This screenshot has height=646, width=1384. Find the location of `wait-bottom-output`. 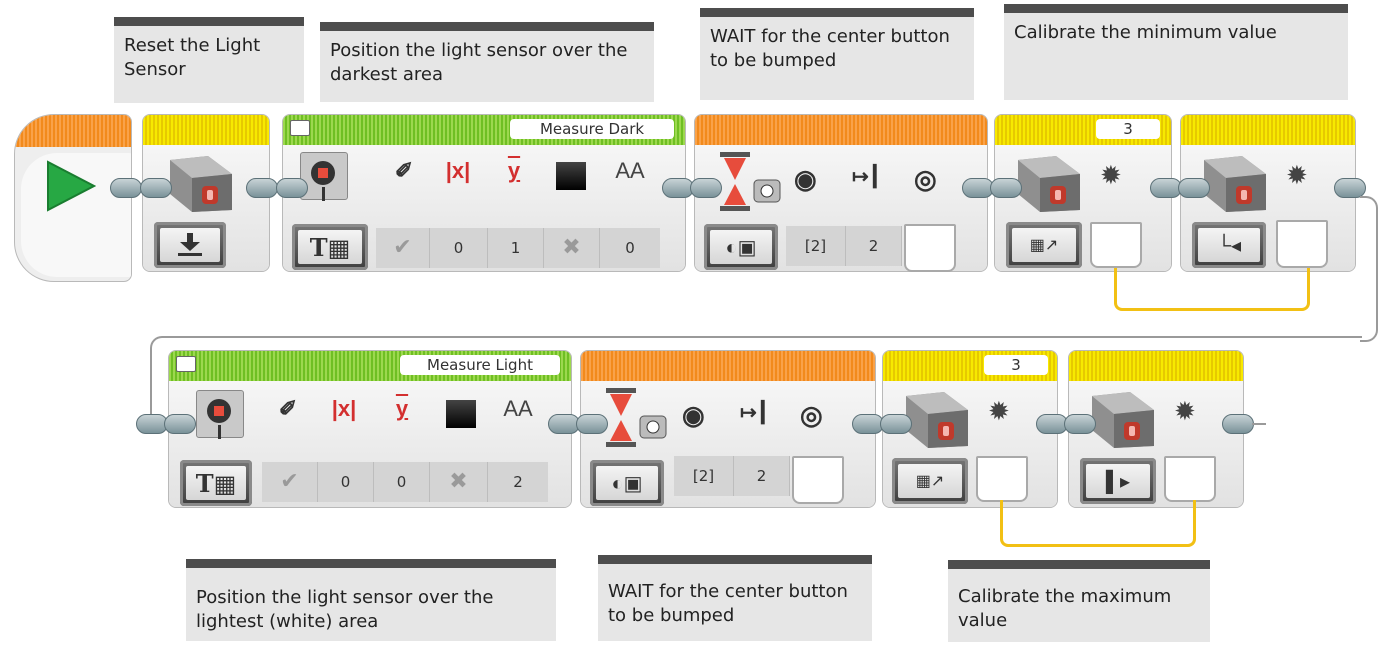

wait-bottom-output is located at coordinates (818, 480).